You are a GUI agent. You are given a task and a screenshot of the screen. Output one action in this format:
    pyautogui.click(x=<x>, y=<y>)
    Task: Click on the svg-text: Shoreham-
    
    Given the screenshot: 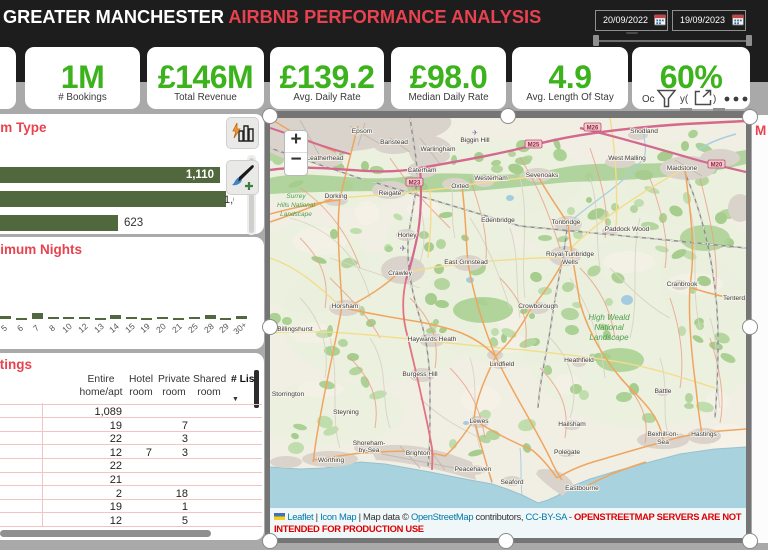 What is the action you would take?
    pyautogui.click(x=369, y=443)
    